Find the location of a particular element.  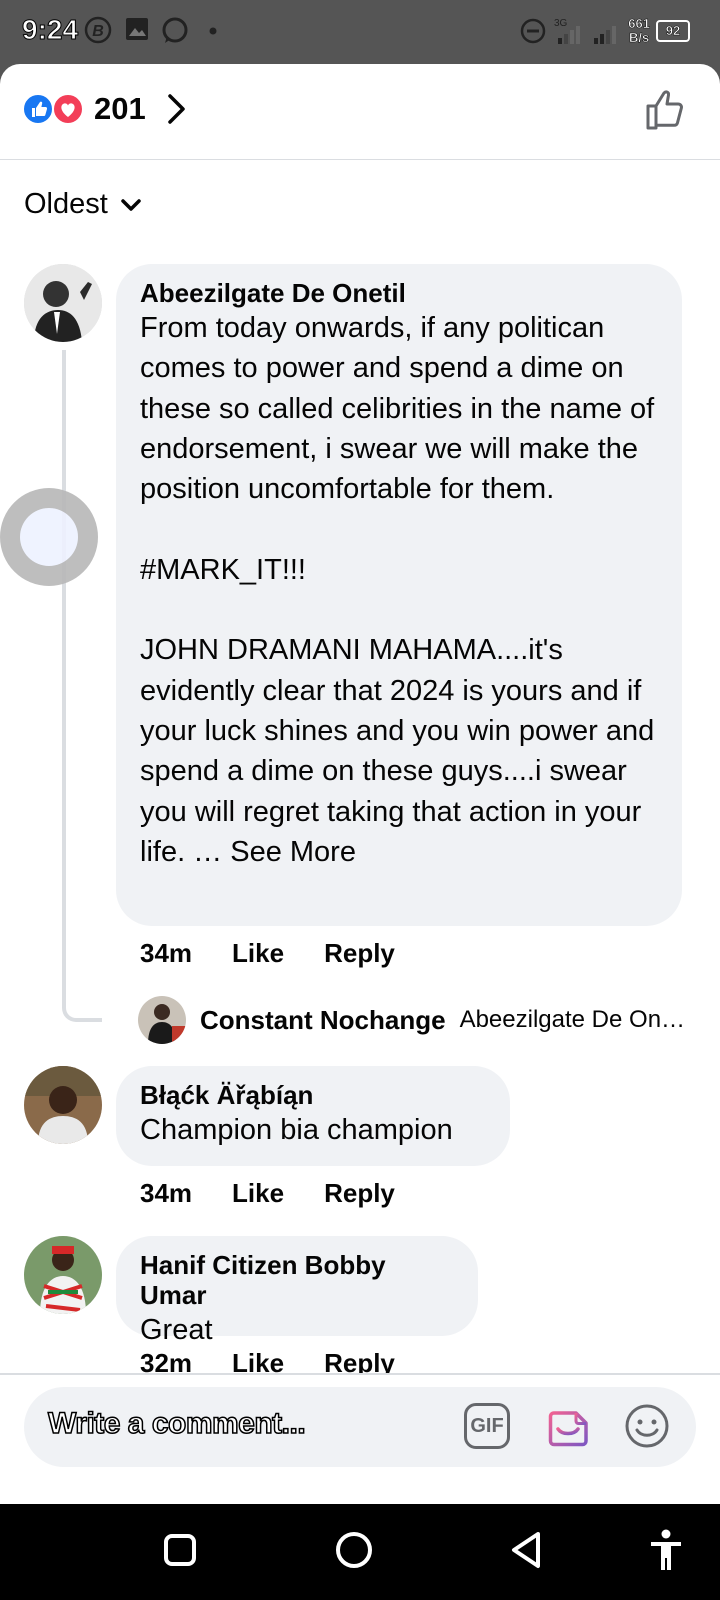

svg-text: B is located at coordinates (98, 31).